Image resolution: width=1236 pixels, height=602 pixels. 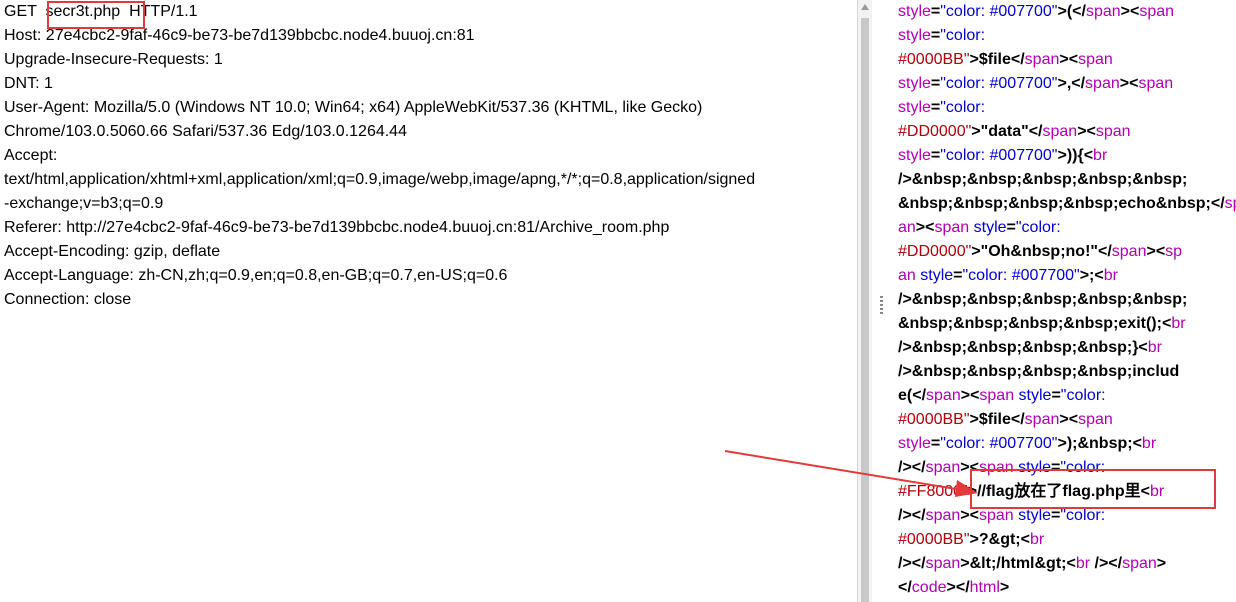 I want to click on response-line: /></span>&lt;/html&gt;<br /></span>, so click(x=1032, y=564).